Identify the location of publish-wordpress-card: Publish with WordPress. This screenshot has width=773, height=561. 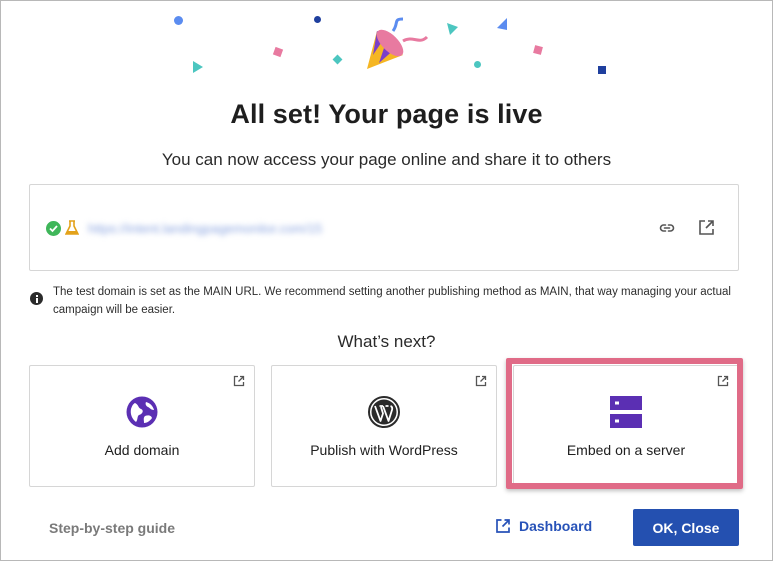
(384, 426).